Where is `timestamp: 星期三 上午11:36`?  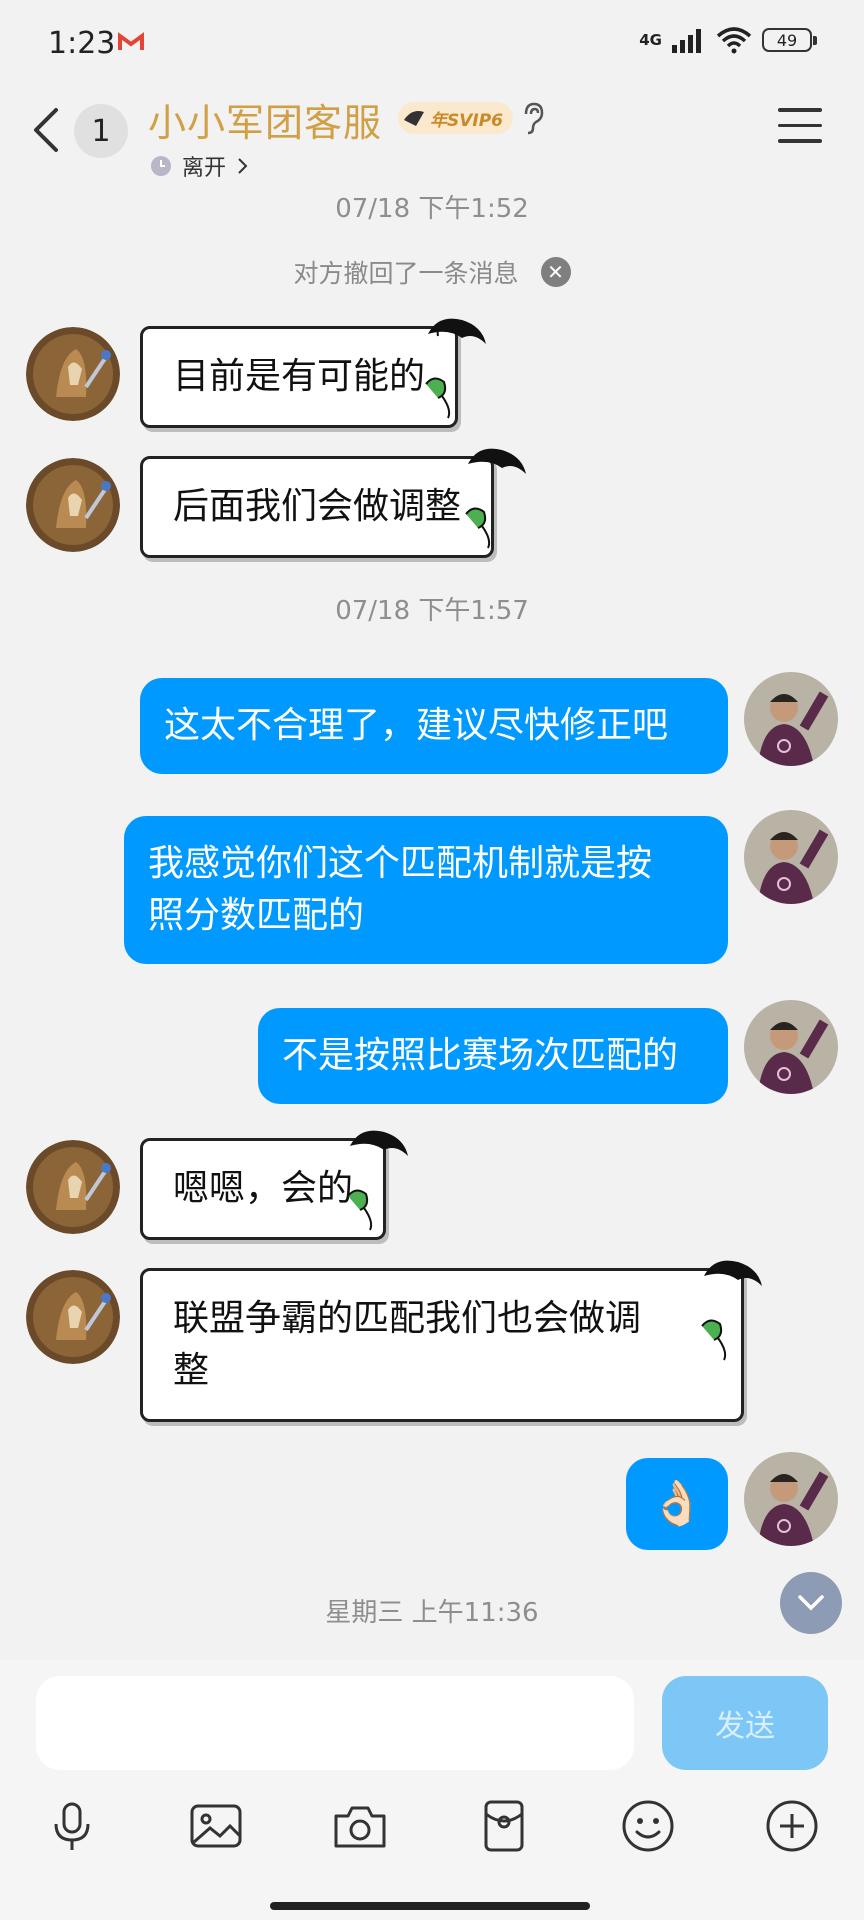 timestamp: 星期三 上午11:36 is located at coordinates (432, 1613).